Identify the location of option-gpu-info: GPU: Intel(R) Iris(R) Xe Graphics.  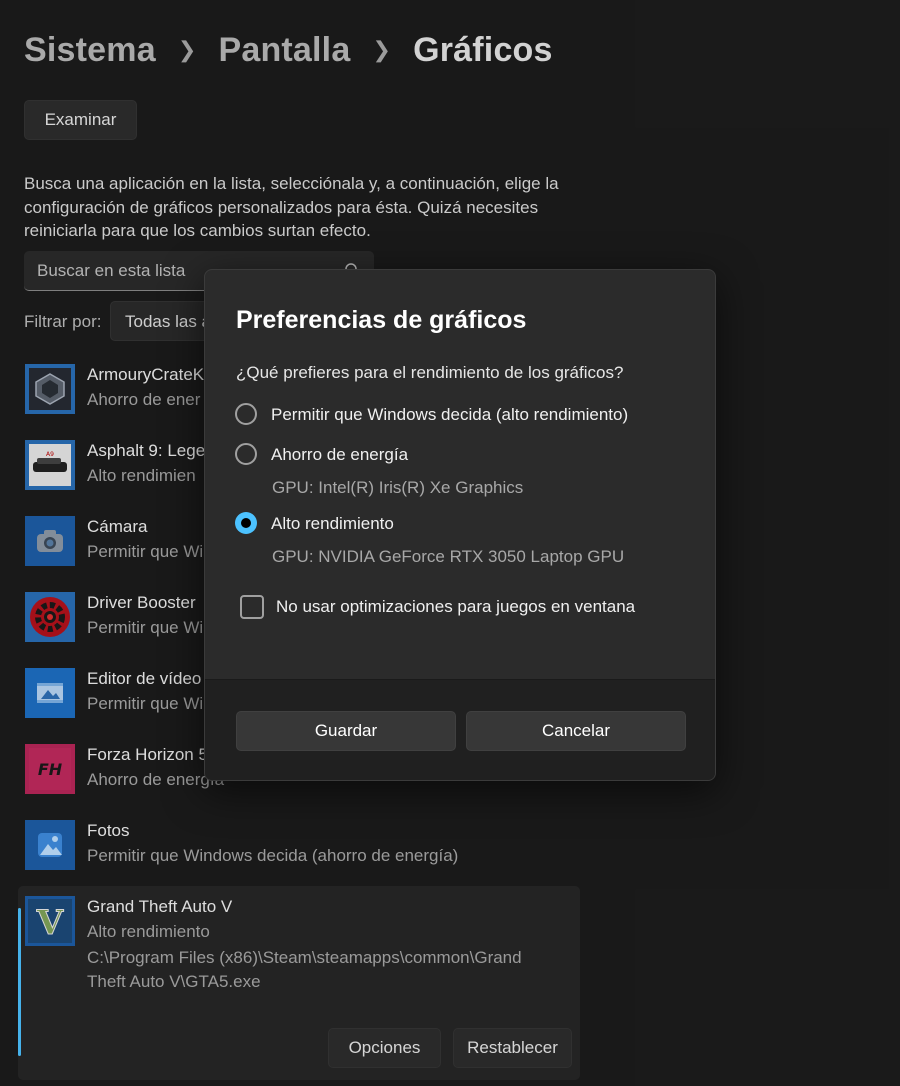
(398, 487).